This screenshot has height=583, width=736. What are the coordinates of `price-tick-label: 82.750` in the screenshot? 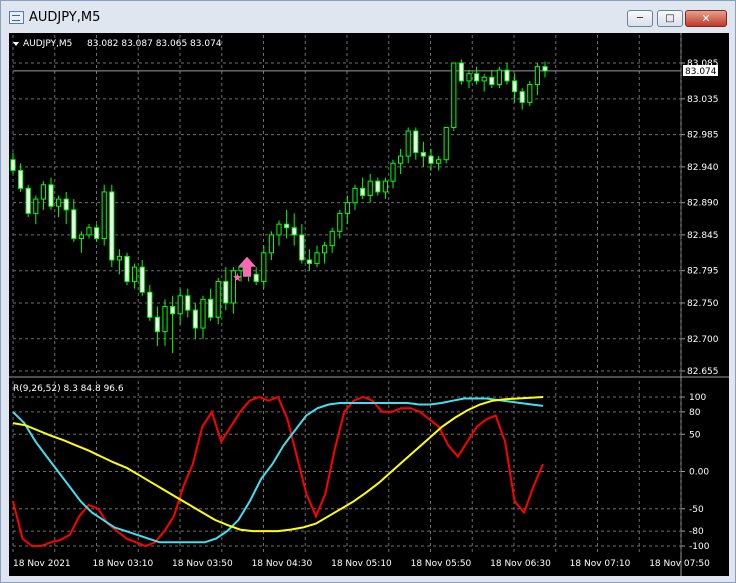 It's located at (703, 304).